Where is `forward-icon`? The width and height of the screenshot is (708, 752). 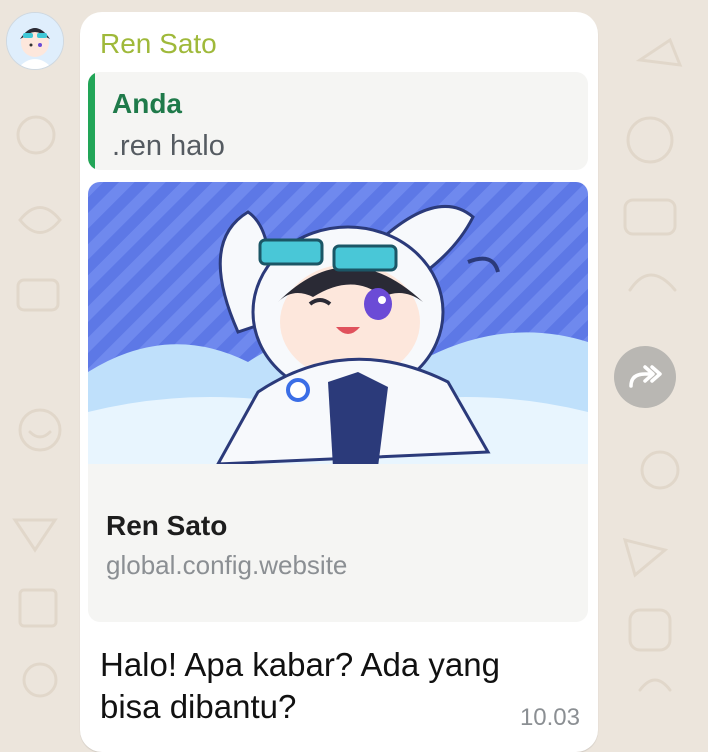 forward-icon is located at coordinates (645, 376).